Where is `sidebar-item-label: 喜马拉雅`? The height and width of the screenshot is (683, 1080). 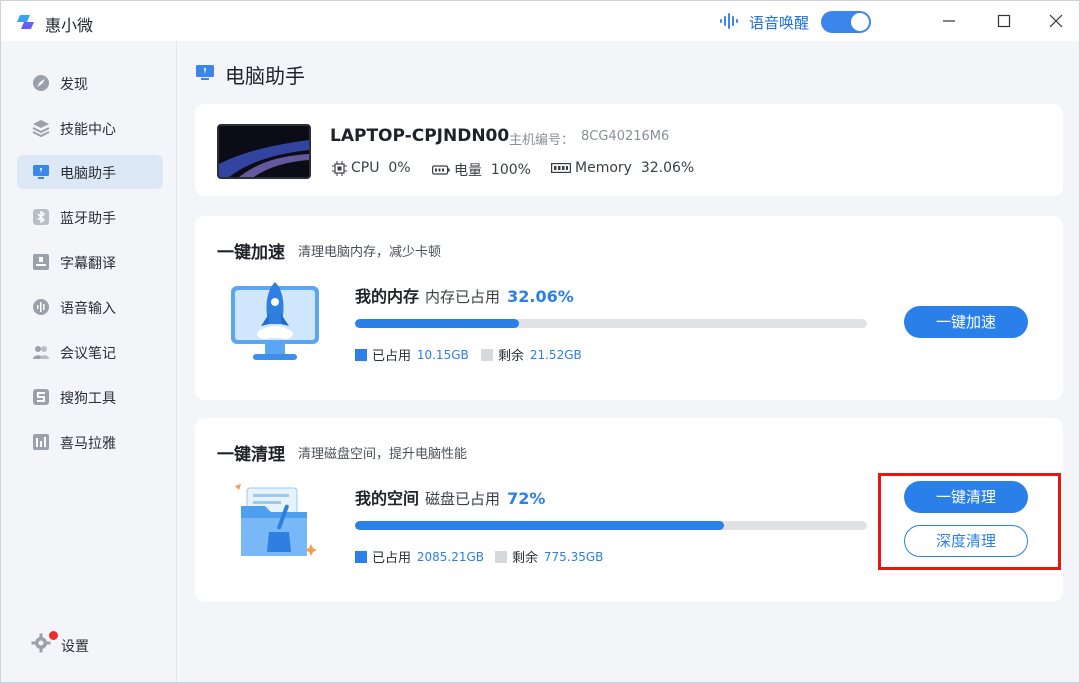
sidebar-item-label: 喜马拉雅 is located at coordinates (88, 444).